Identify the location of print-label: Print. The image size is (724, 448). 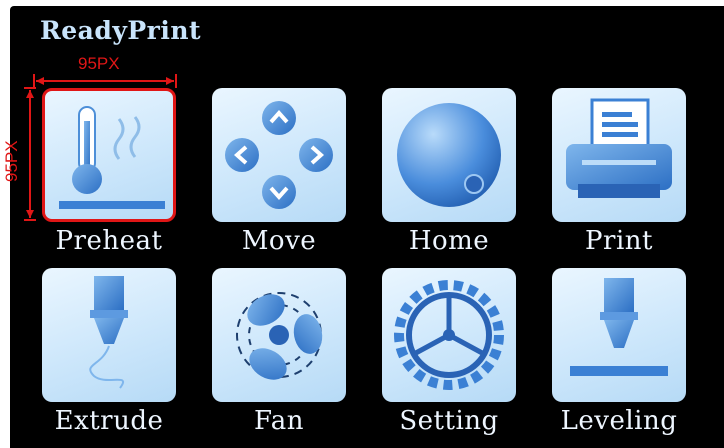
(619, 241).